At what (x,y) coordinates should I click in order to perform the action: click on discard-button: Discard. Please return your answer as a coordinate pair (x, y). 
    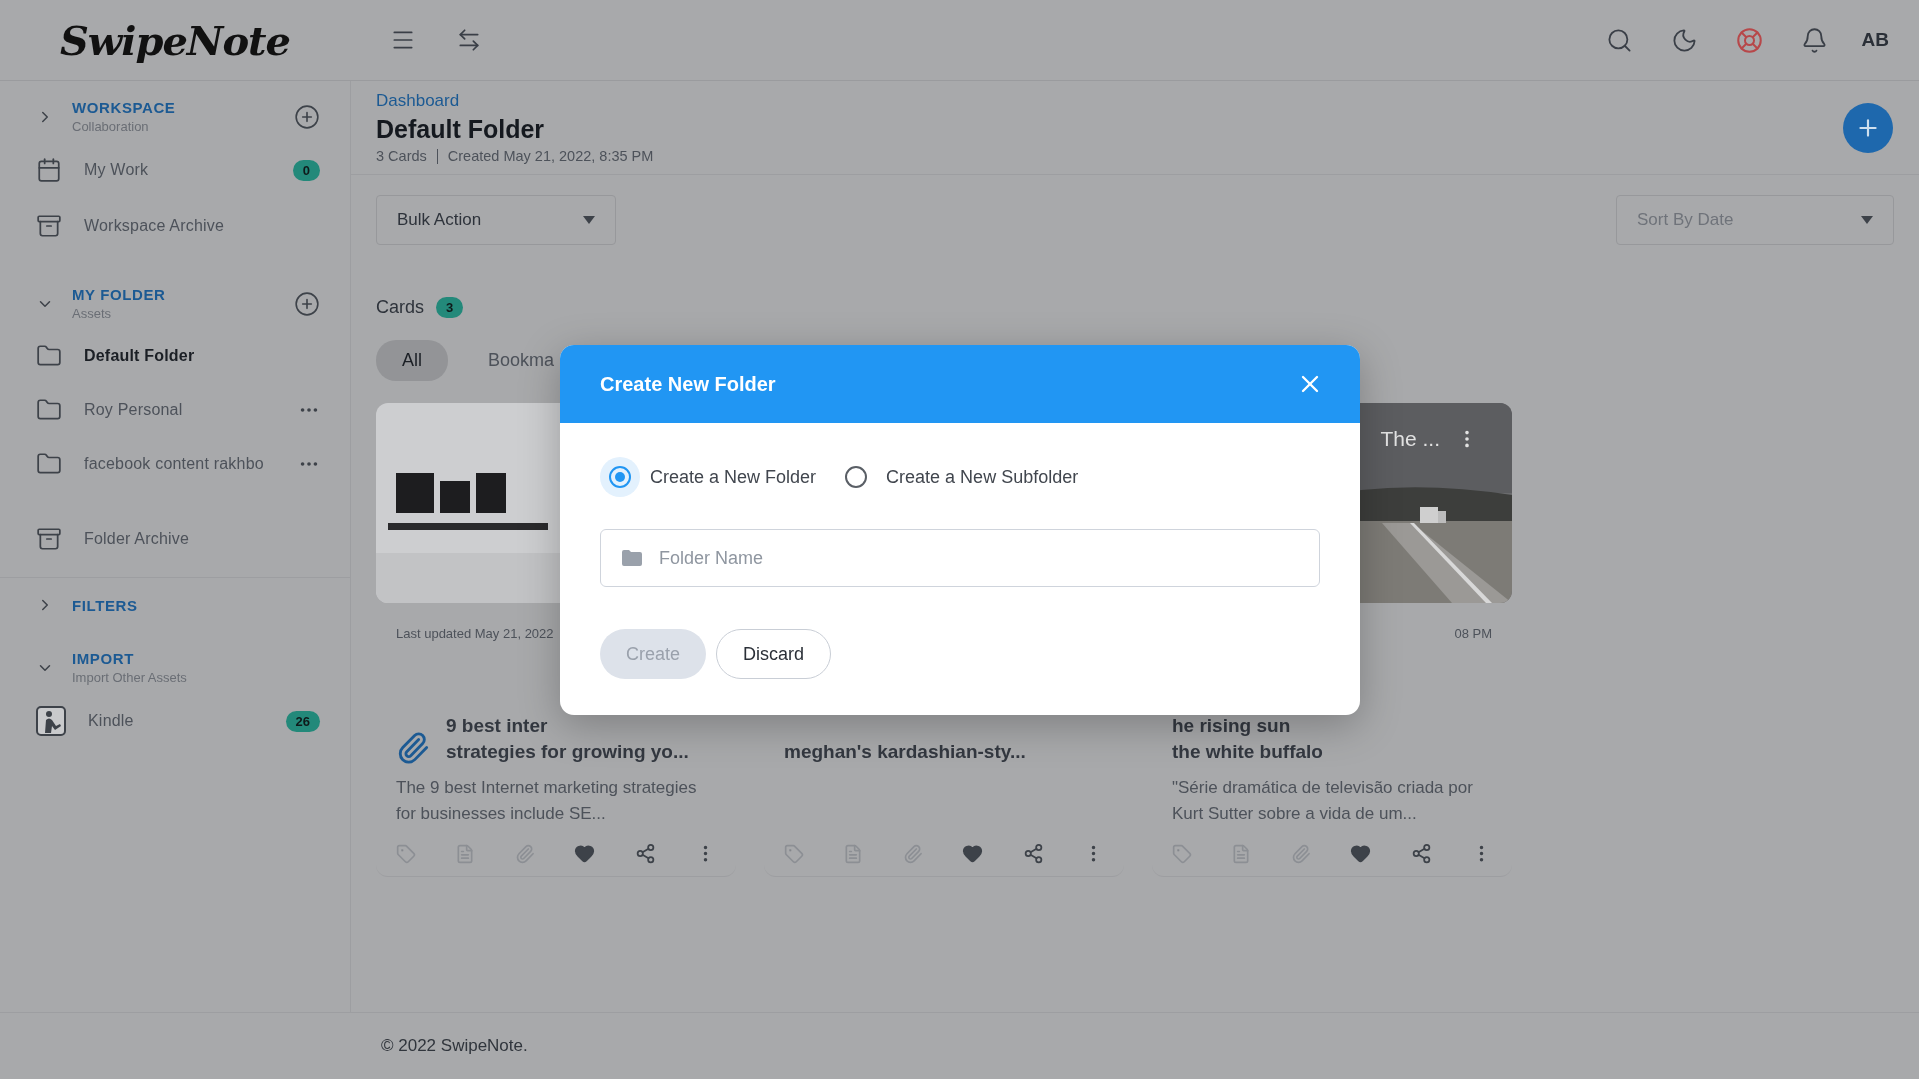
    Looking at the image, I should click on (774, 654).